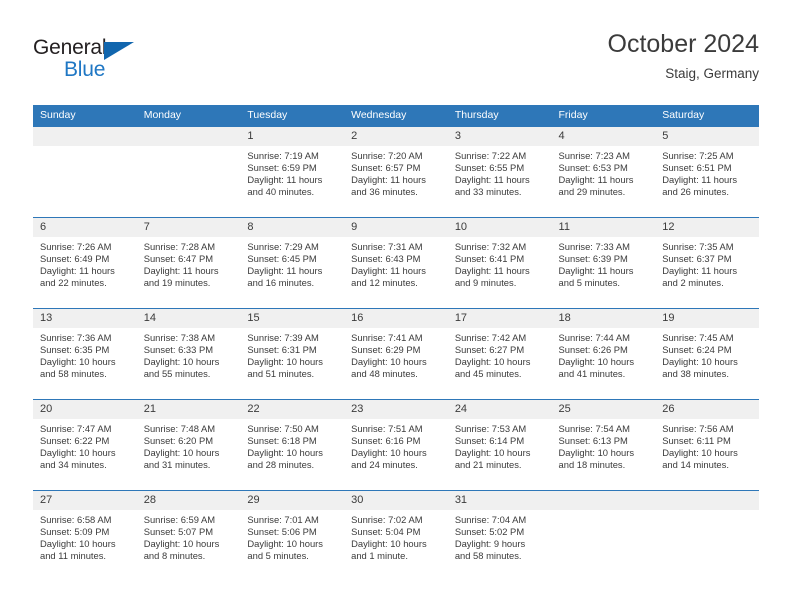  Describe the element at coordinates (281, 283) in the screenshot. I see `day-info-line: and 16 minutes.` at that location.